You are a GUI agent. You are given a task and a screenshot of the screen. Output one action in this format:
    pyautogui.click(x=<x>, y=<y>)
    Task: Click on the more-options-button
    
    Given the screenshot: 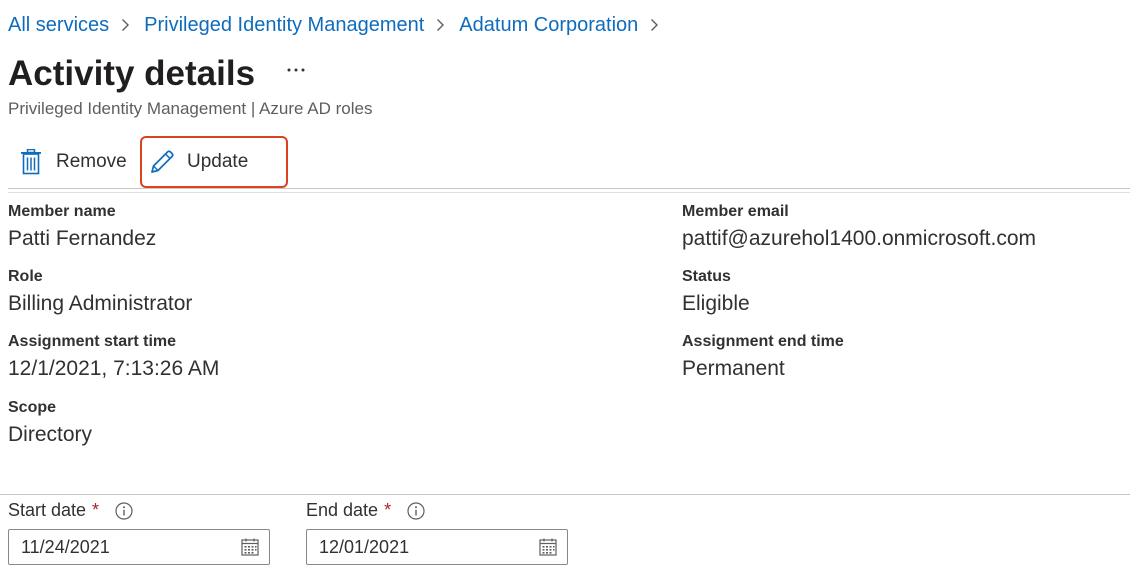 What is the action you would take?
    pyautogui.click(x=296, y=70)
    